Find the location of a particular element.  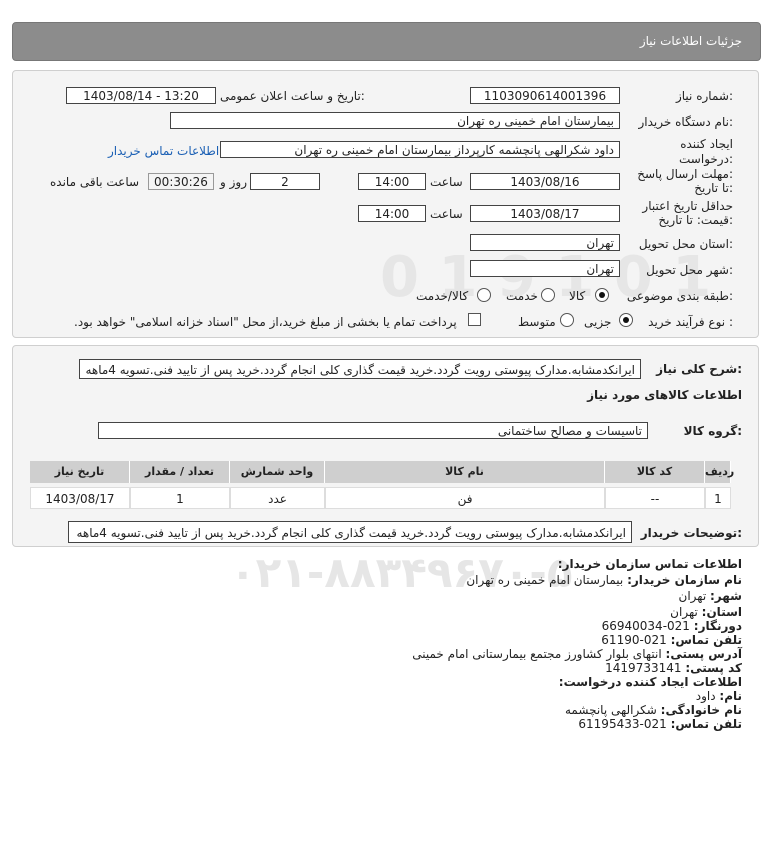

summary-label: شرح کلی نیاز: is located at coordinates (699, 369).